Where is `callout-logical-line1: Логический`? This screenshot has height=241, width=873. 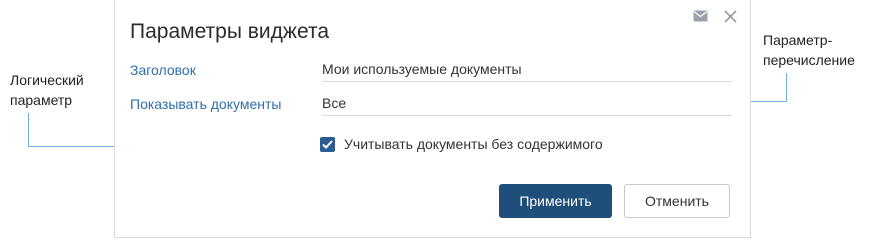 callout-logical-line1: Логический is located at coordinates (47, 80).